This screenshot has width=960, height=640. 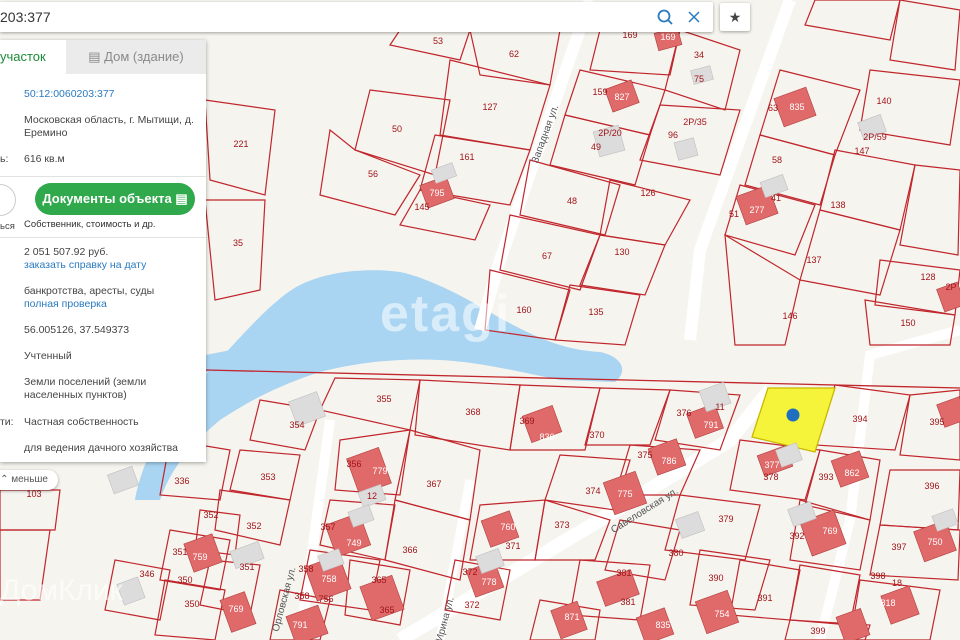 What do you see at coordinates (320, 17) in the screenshot?
I see `search-input` at bounding box center [320, 17].